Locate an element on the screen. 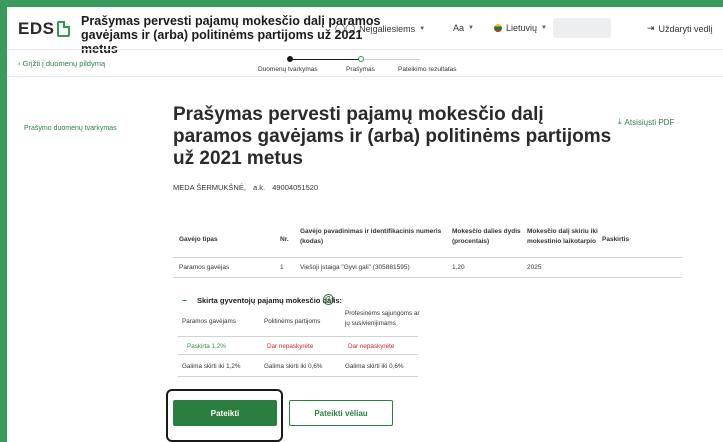 This screenshot has width=723, height=442. table-cell: Paramos gavėjas is located at coordinates (204, 267).